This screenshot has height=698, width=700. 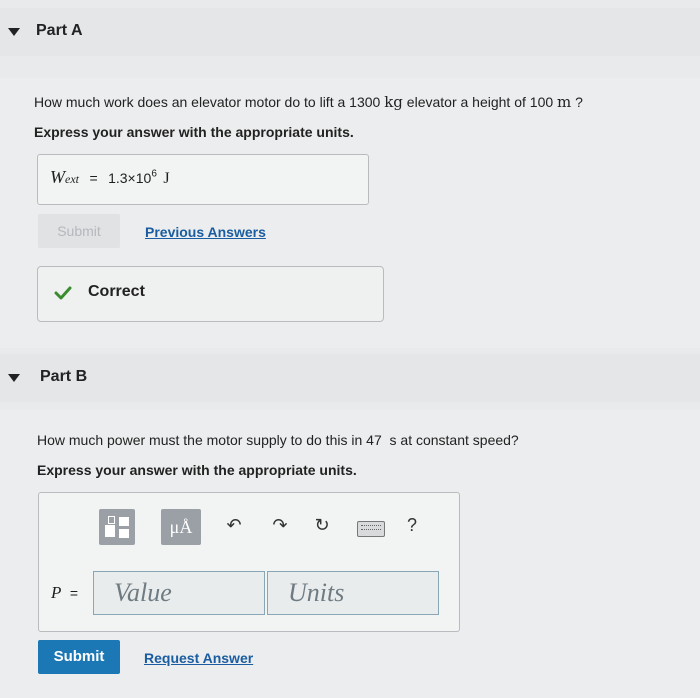 I want to click on height-unit: m, so click(x=564, y=102).